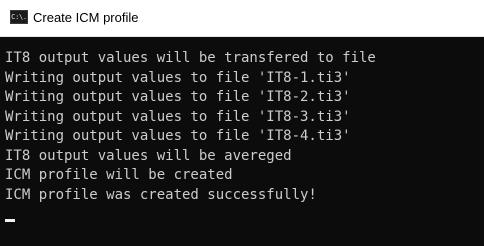 The height and width of the screenshot is (246, 484). What do you see at coordinates (148, 155) in the screenshot?
I see `console-line: IT8 output values will be avereged` at bounding box center [148, 155].